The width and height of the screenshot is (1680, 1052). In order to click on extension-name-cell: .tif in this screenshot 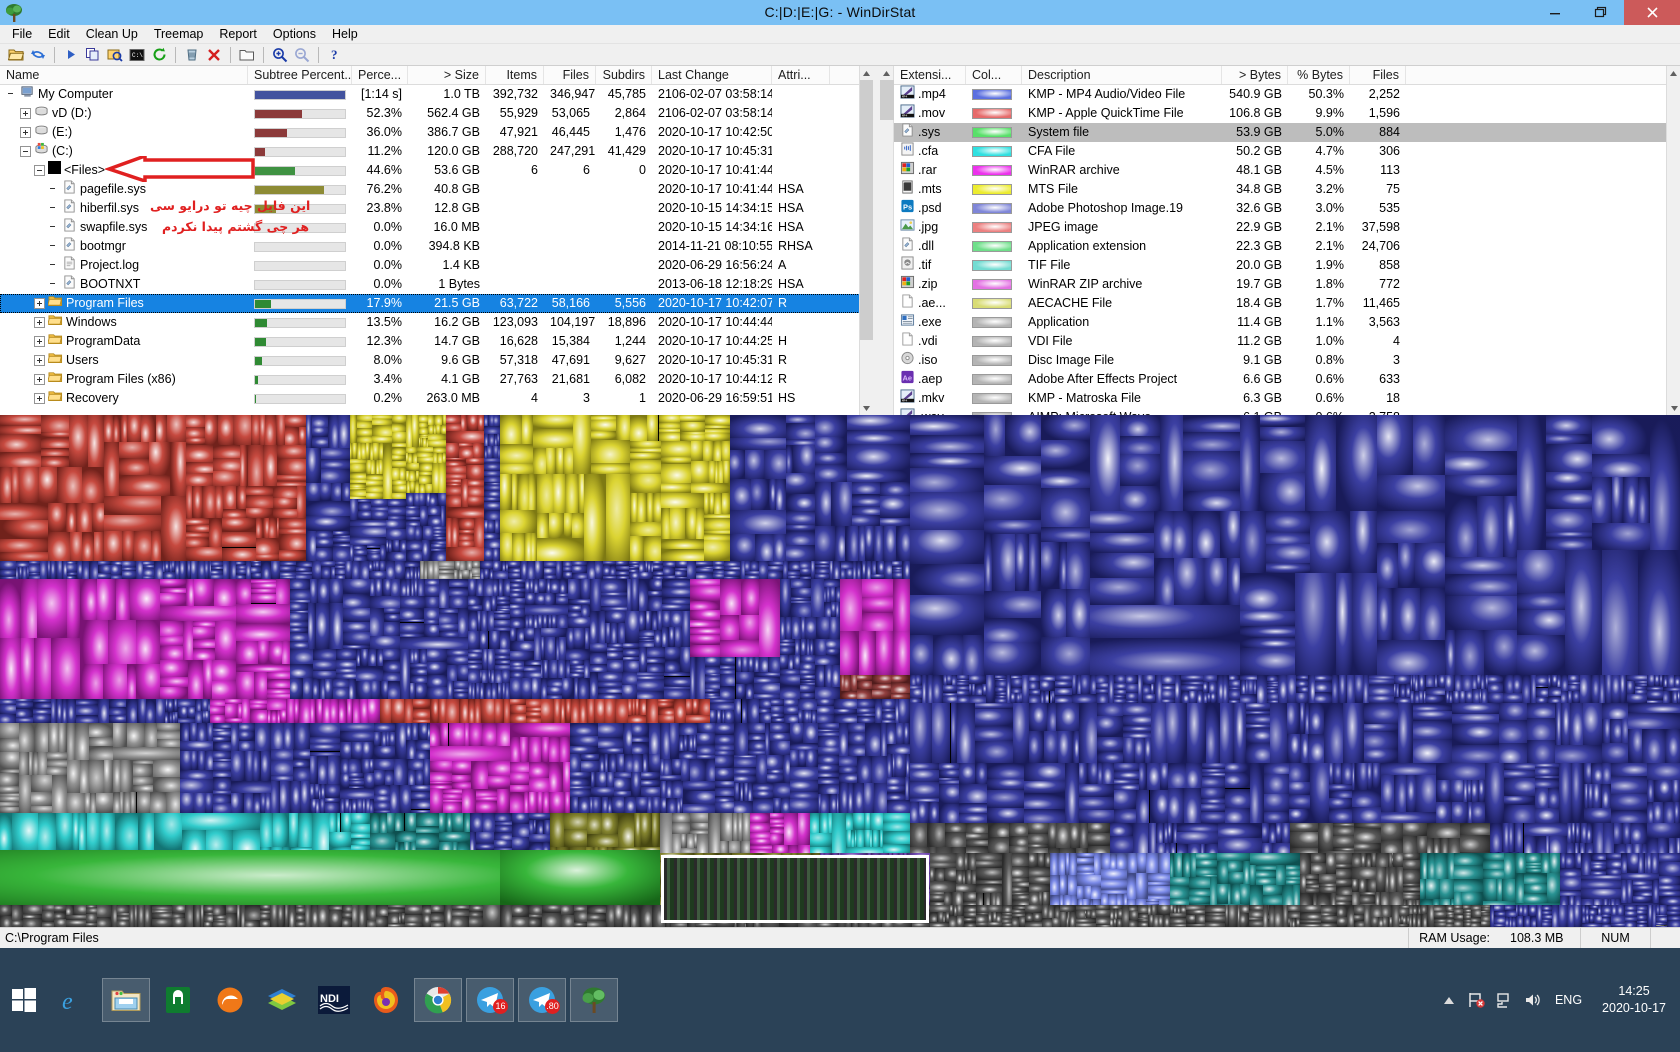, I will do `click(930, 265)`.